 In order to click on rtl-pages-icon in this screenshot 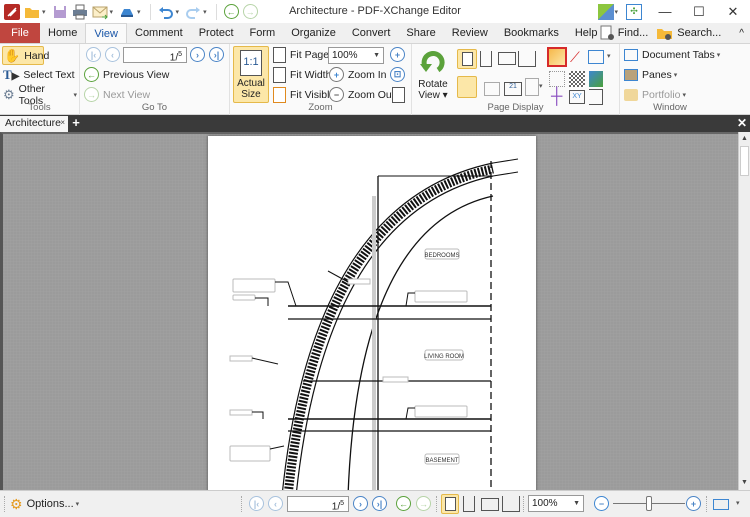, I will do `click(532, 87)`.